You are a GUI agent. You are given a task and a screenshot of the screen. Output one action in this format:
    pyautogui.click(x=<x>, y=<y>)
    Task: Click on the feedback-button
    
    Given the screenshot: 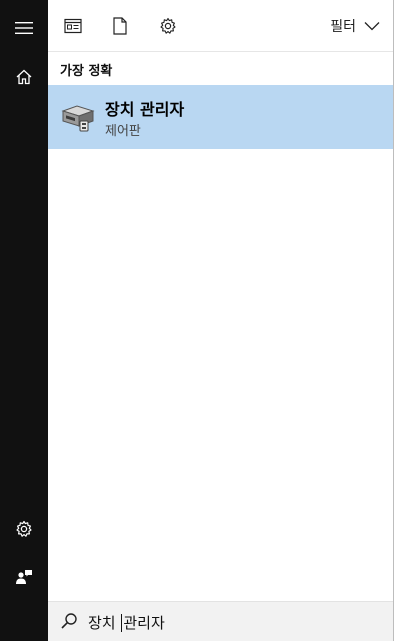 What is the action you would take?
    pyautogui.click(x=24, y=577)
    